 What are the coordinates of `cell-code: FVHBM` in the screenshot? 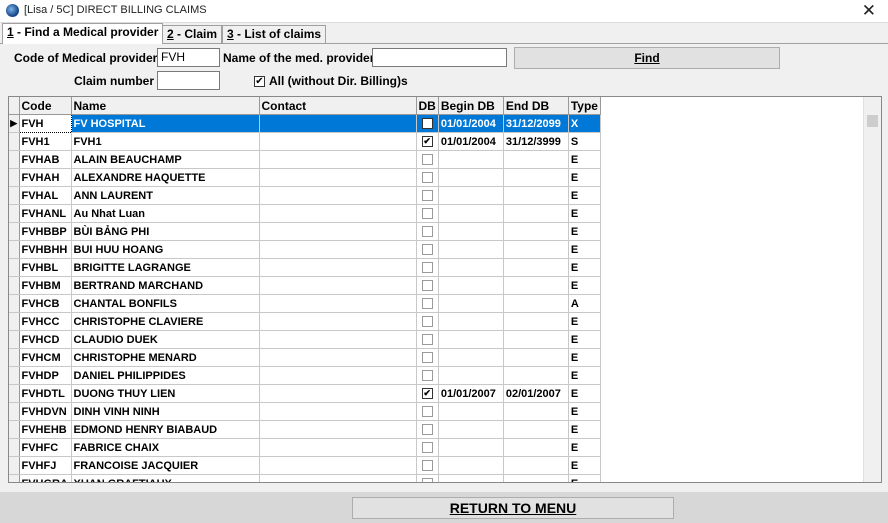 It's located at (45, 285).